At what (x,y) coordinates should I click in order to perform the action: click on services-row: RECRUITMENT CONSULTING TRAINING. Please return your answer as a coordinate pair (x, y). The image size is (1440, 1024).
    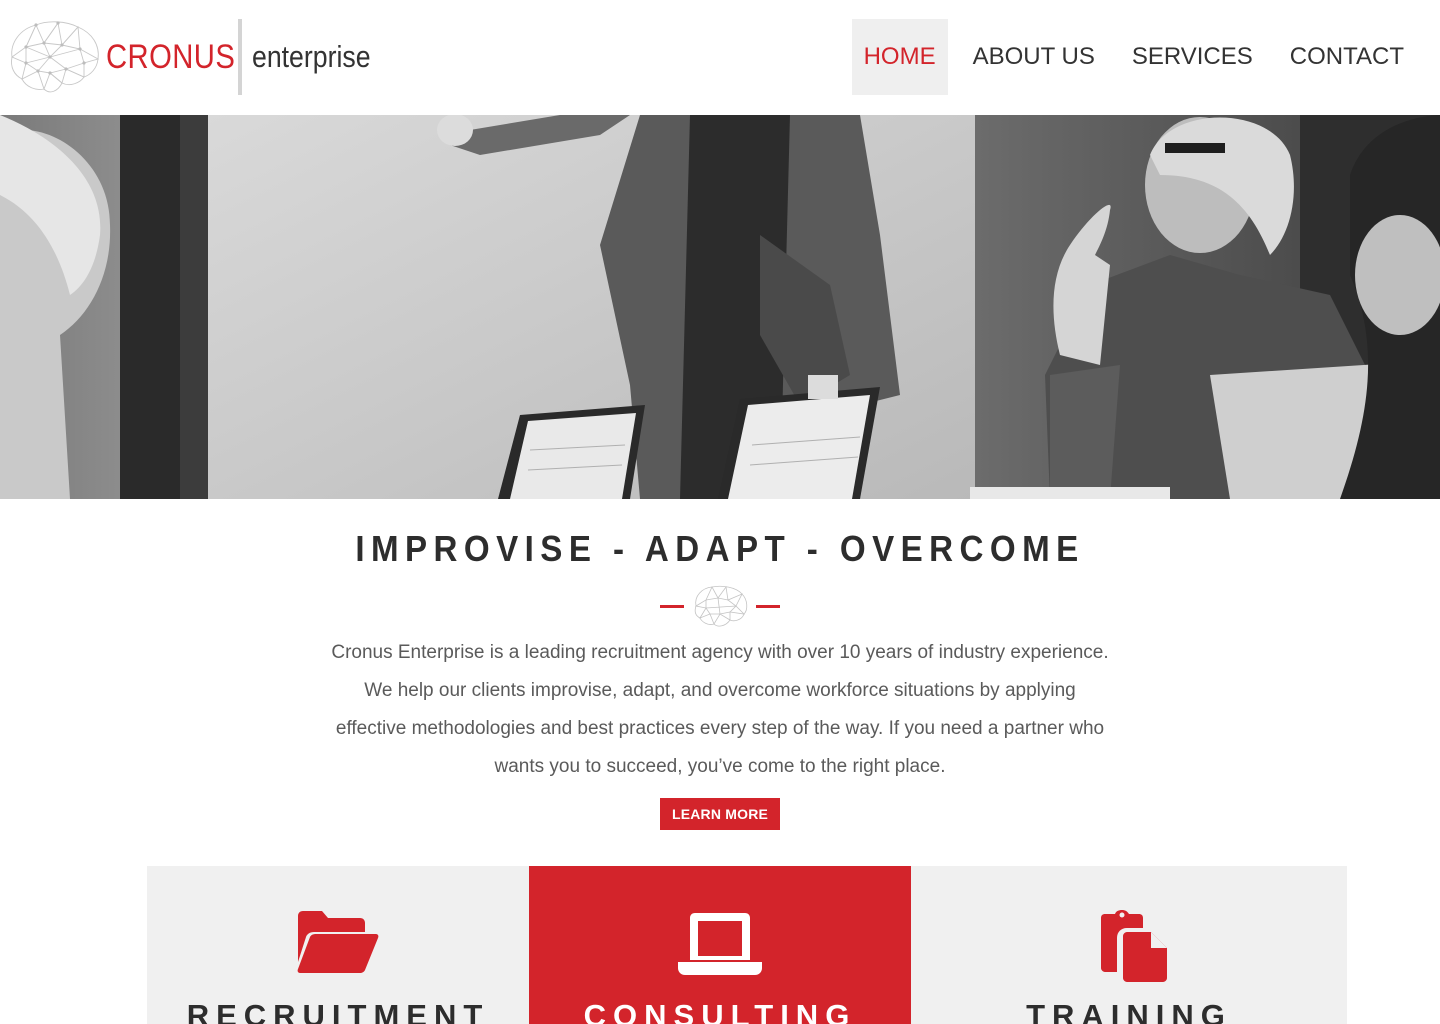
    Looking at the image, I should click on (747, 945).